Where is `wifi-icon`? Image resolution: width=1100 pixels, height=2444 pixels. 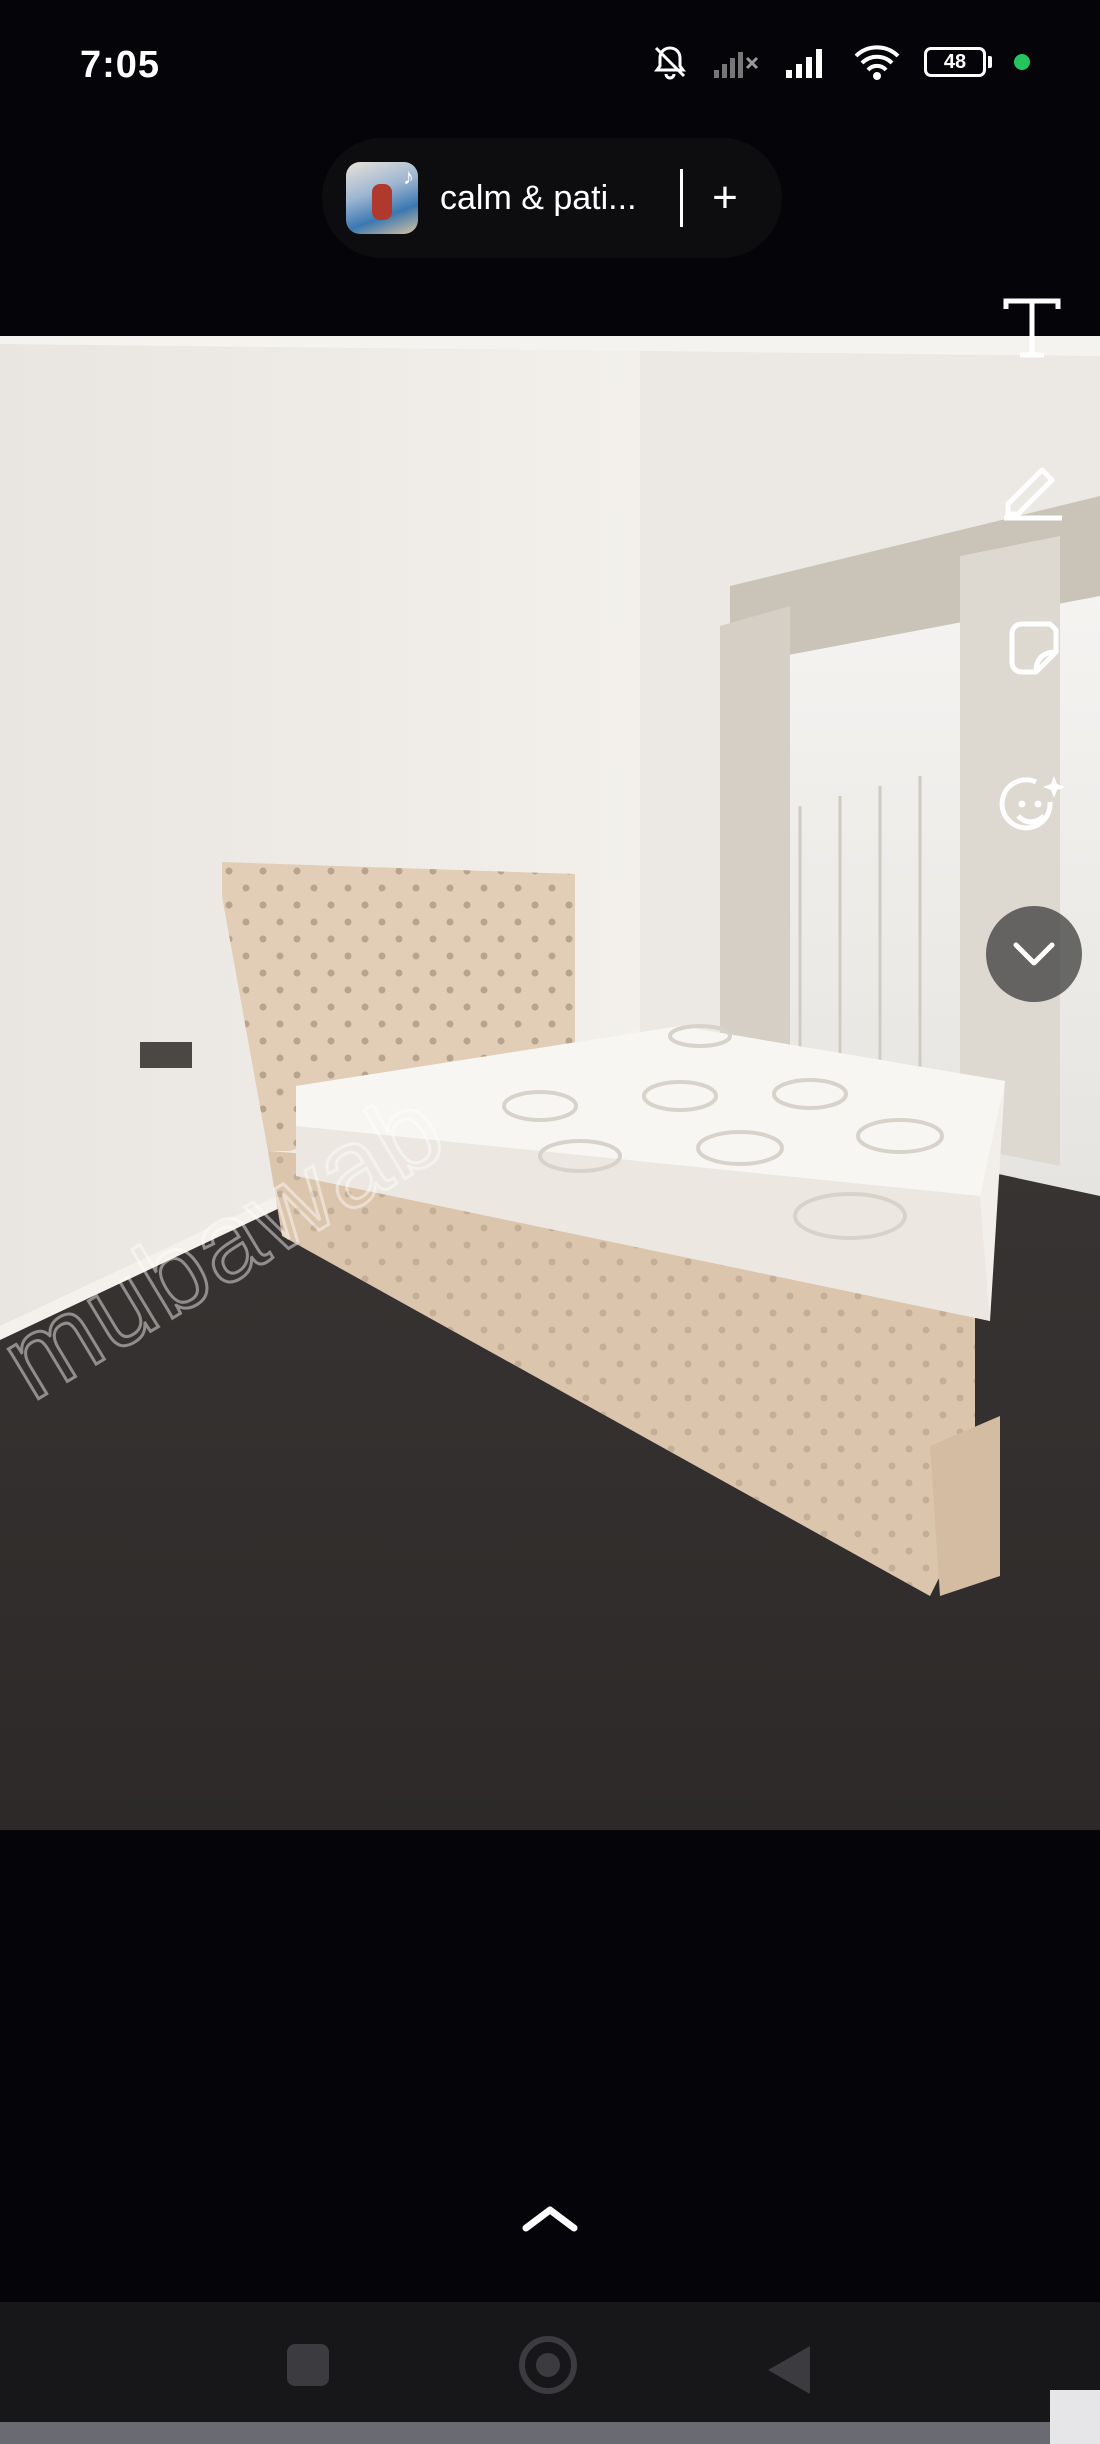 wifi-icon is located at coordinates (877, 62).